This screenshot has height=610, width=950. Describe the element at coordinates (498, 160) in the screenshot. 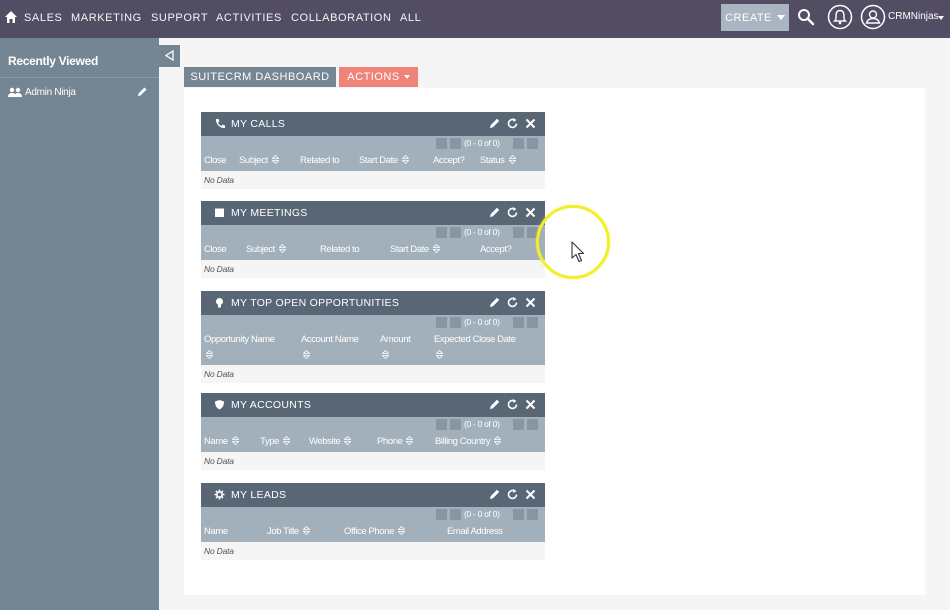

I see `column-header: Status` at that location.